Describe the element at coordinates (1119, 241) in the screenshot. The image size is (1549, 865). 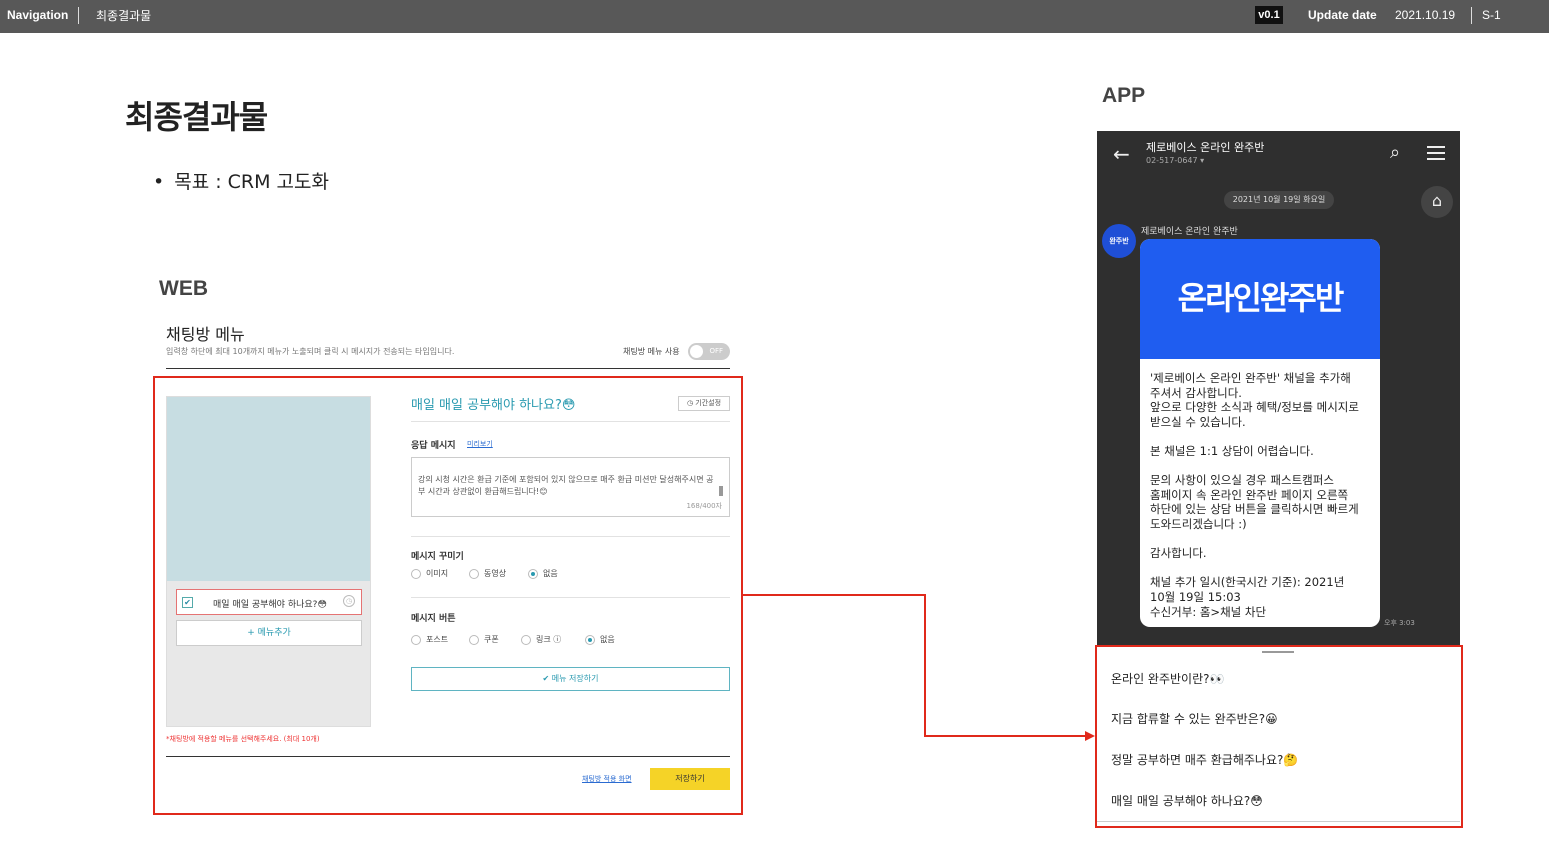
I see `avatar: 완주반` at that location.